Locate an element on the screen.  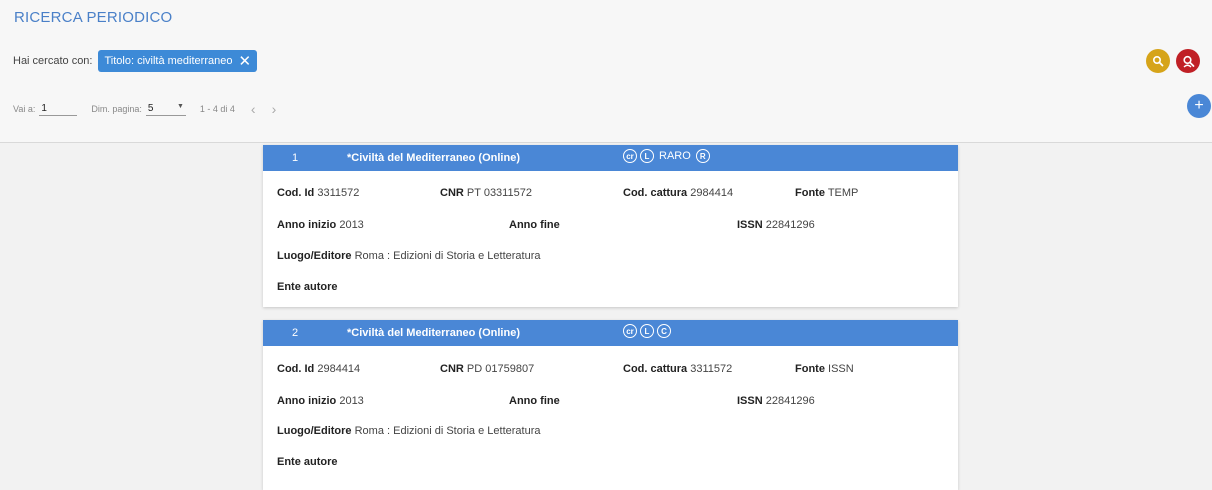
search-button is located at coordinates (1158, 61).